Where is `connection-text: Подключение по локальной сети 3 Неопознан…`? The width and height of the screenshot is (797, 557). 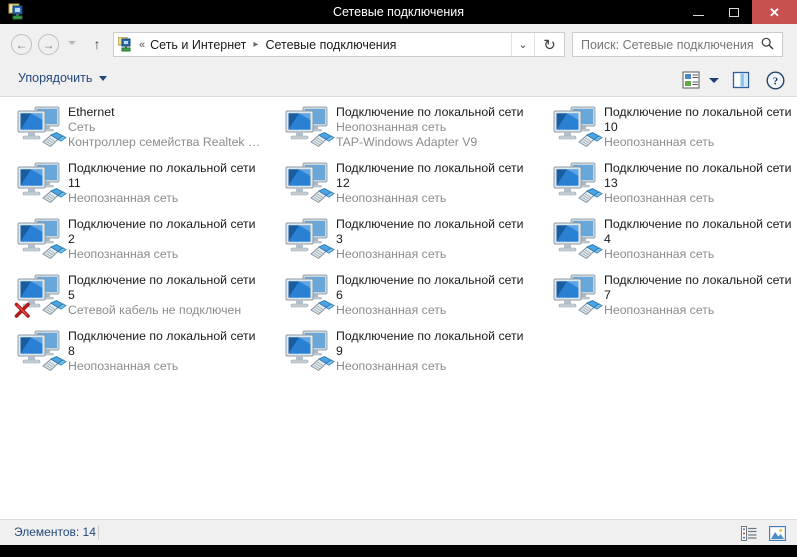
connection-text: Подключение по локальной сети 3 Неопознан… is located at coordinates (434, 239).